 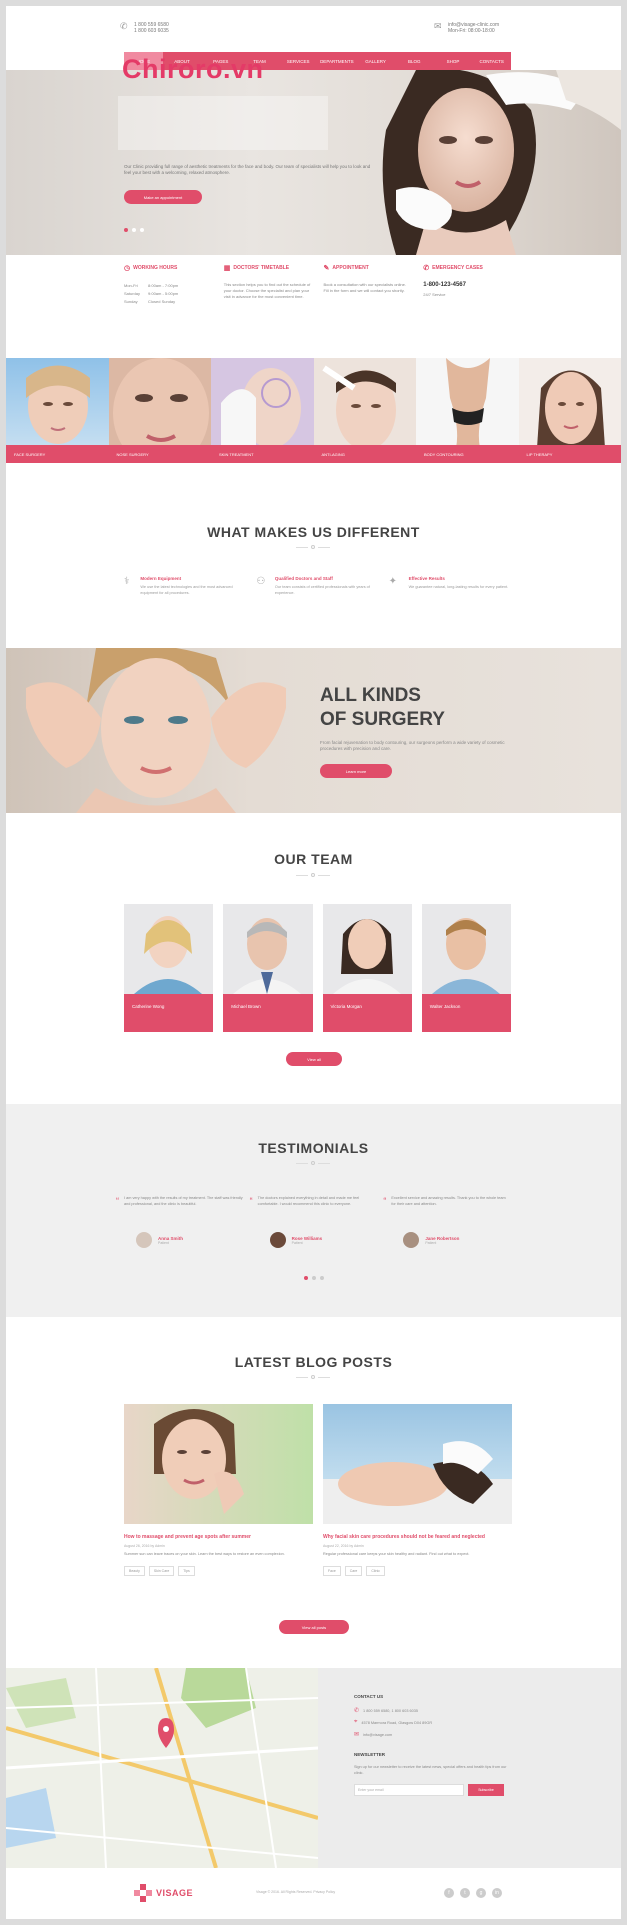 What do you see at coordinates (382, 708) in the screenshot?
I see `surgery-heading: ALL KINDS OF SURGERY` at bounding box center [382, 708].